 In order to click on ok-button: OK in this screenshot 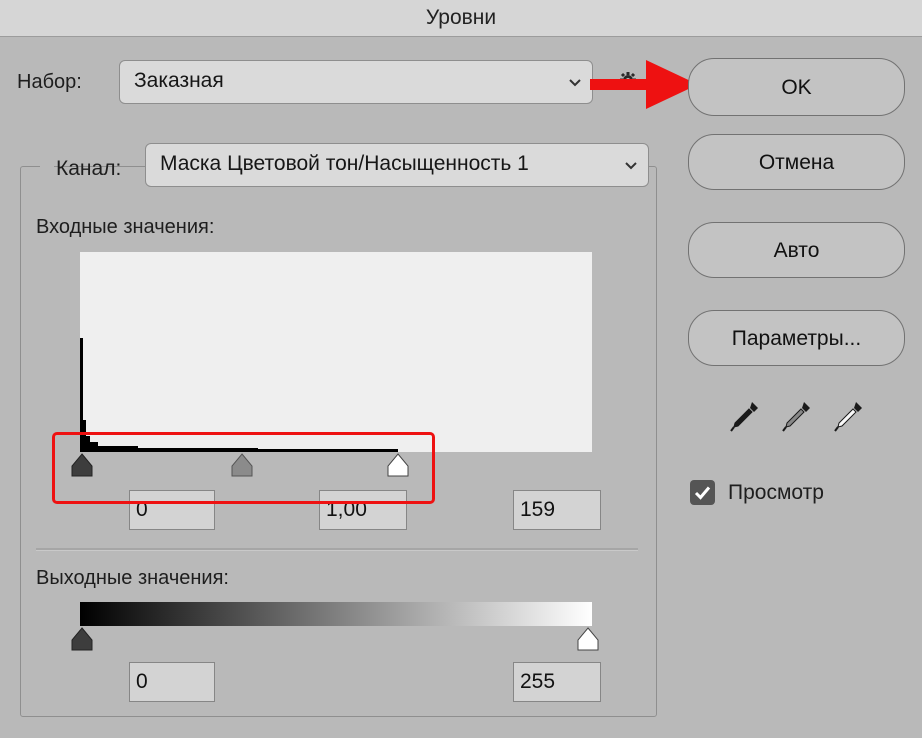, I will do `click(796, 87)`.